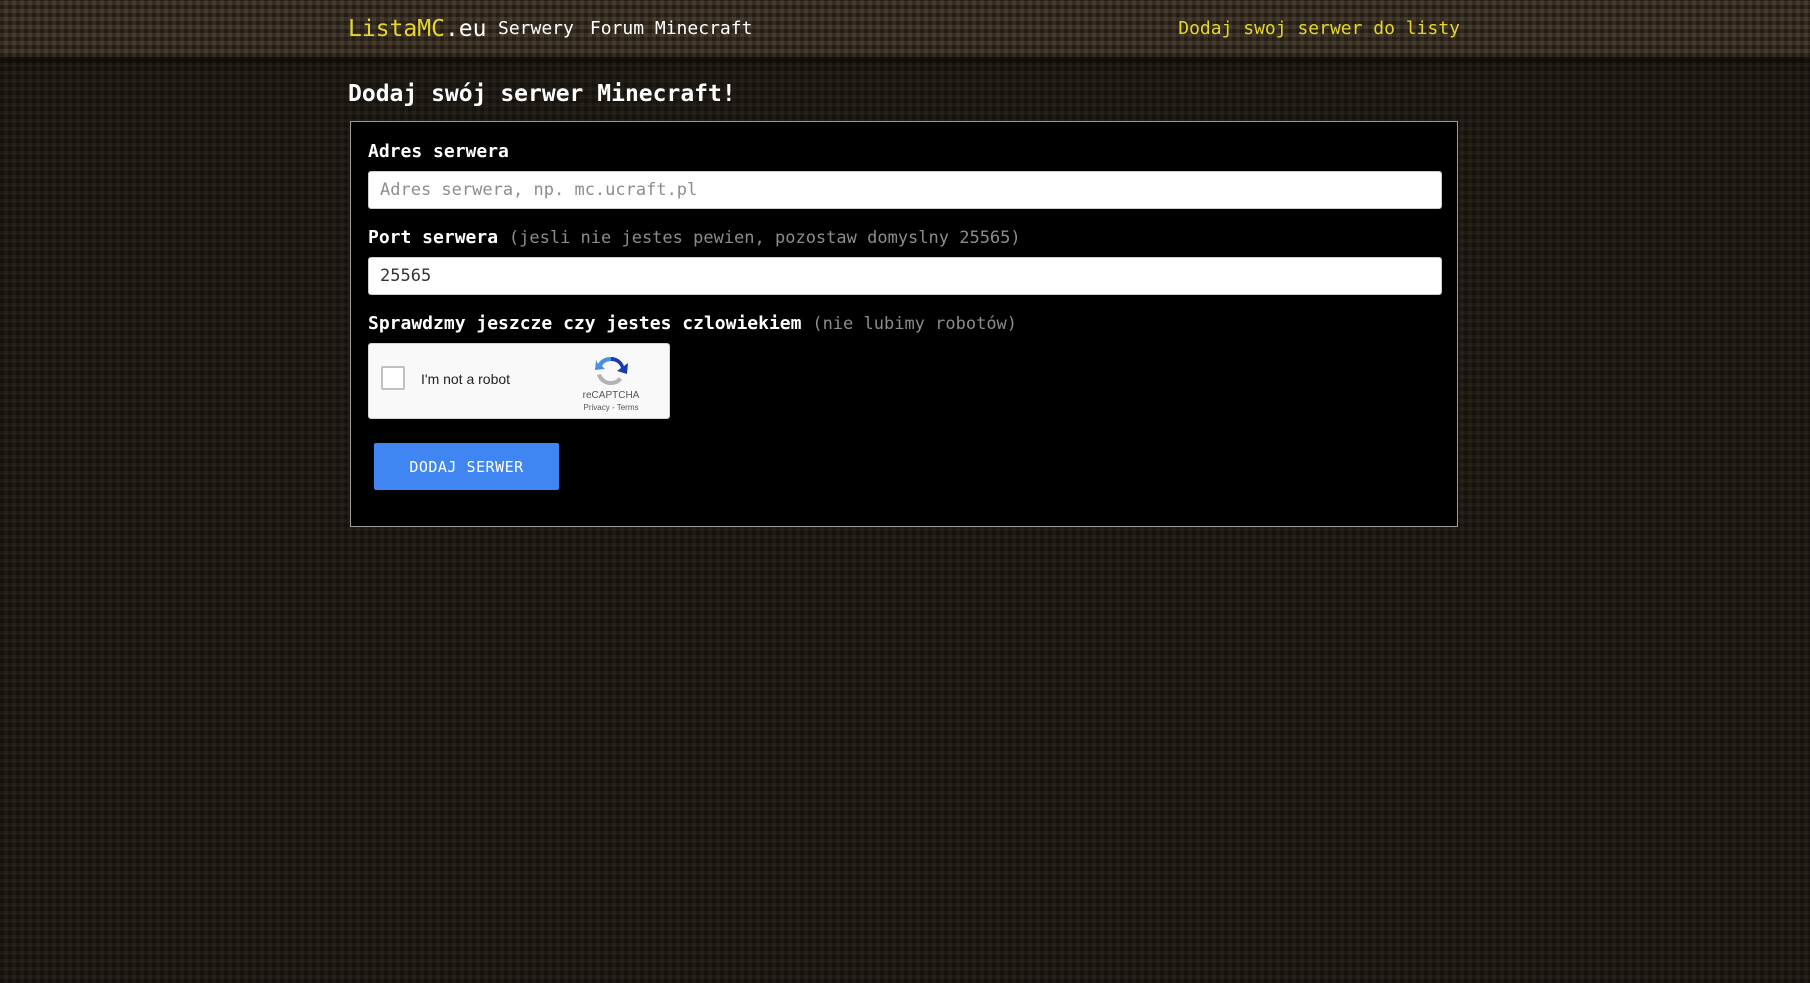 The width and height of the screenshot is (1810, 983). What do you see at coordinates (915, 324) in the screenshot?
I see `captcha-hint: (nie lubimy robotów)` at bounding box center [915, 324].